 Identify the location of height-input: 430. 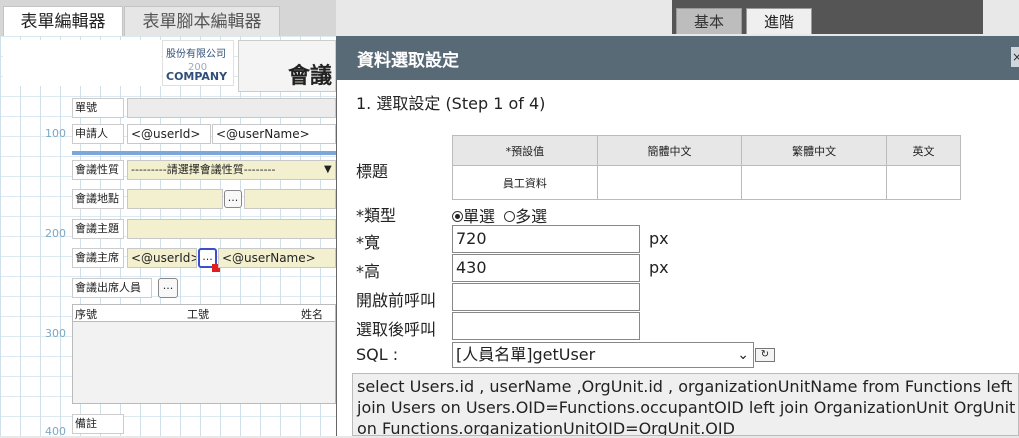
(546, 268).